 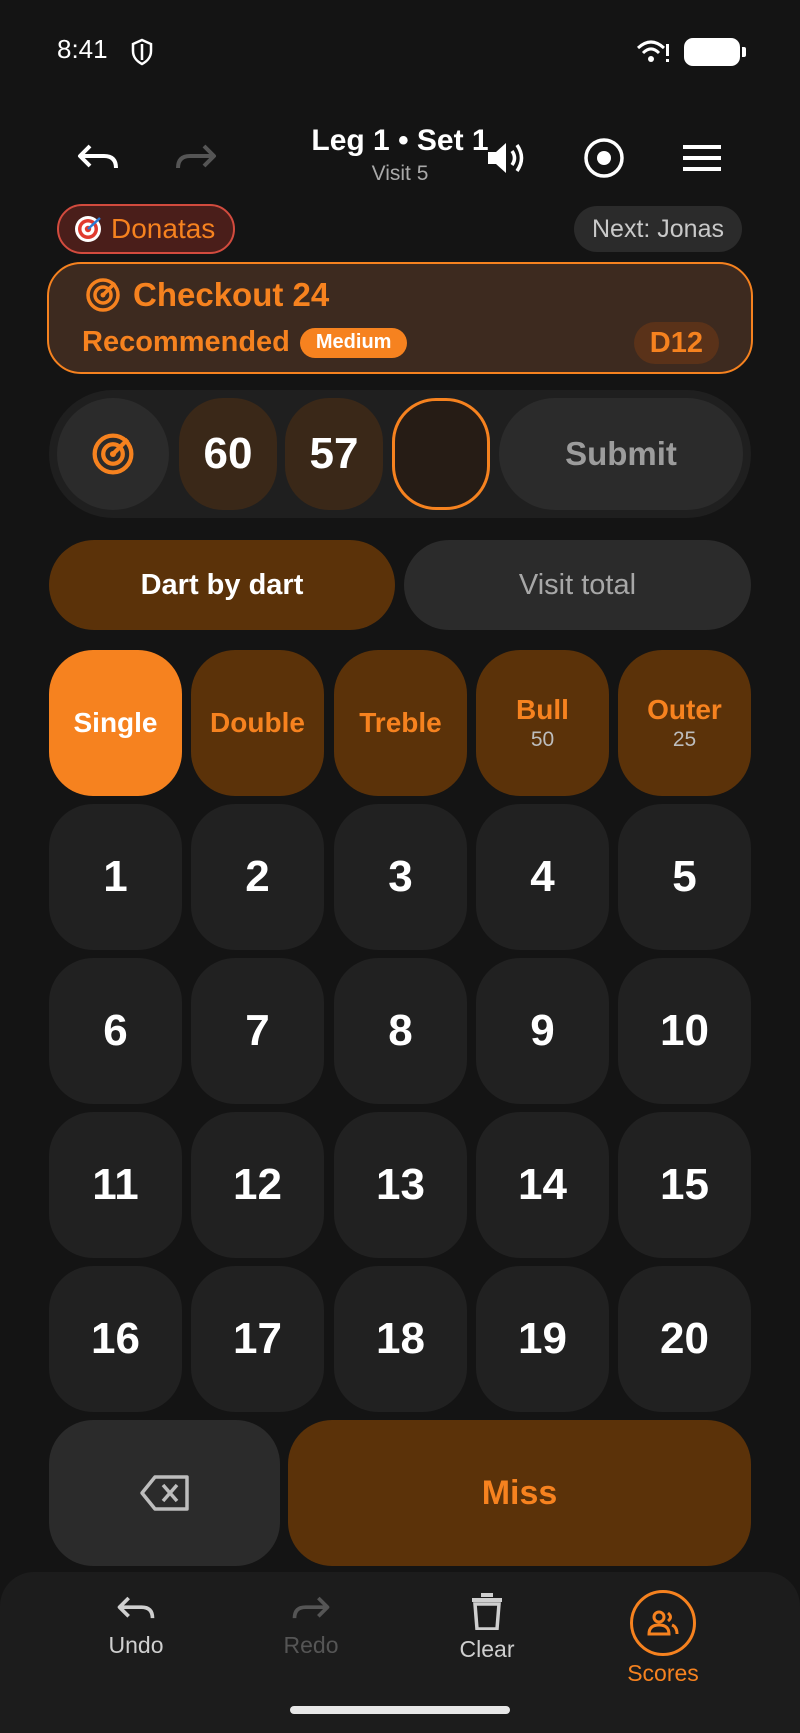 I want to click on backspace-icon, so click(x=164, y=1493).